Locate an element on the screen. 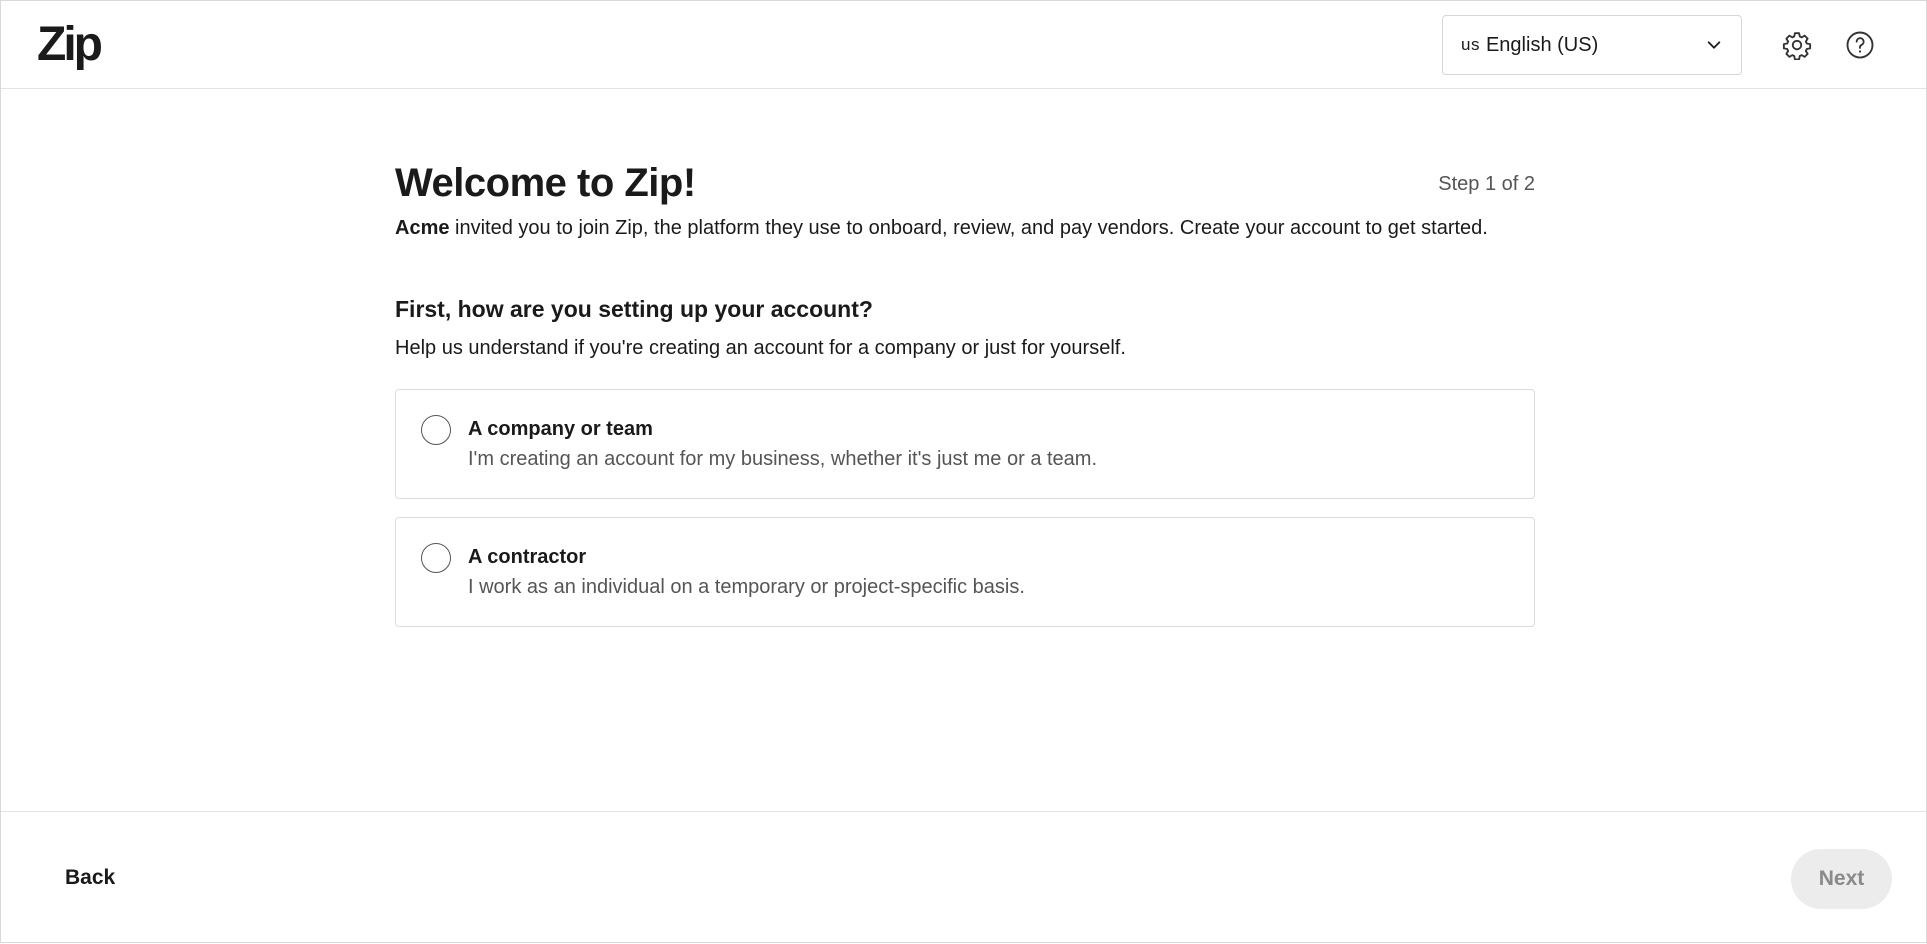 The image size is (1927, 944). top-bar: Zip us English (US) is located at coordinates (963, 45).